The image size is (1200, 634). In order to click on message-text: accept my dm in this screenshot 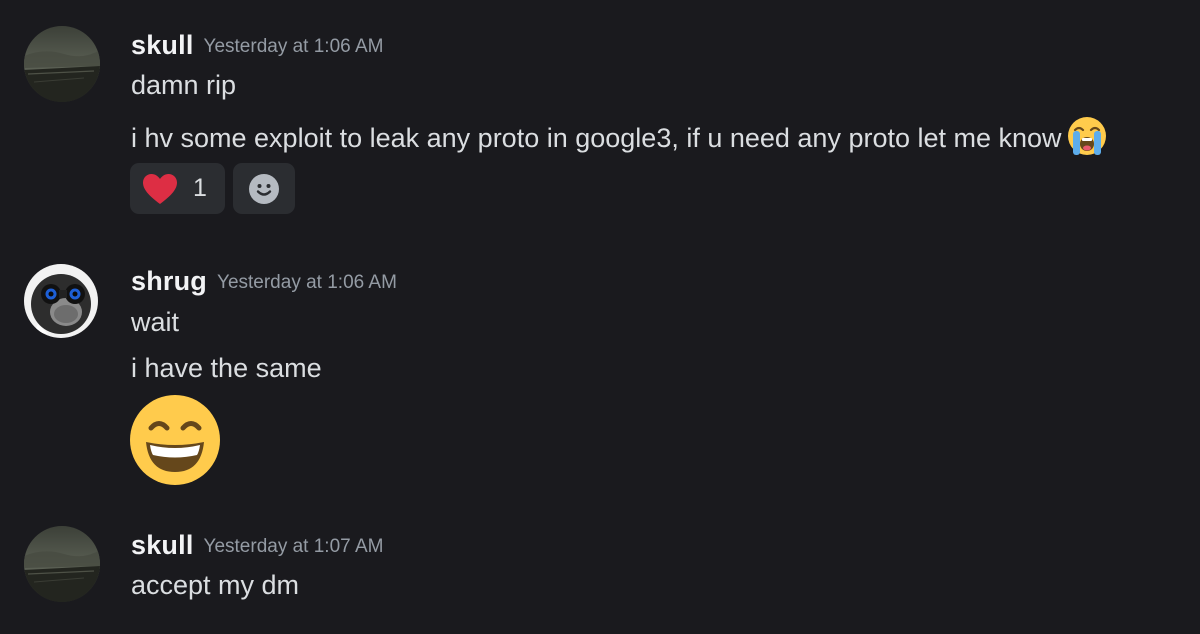, I will do `click(215, 585)`.